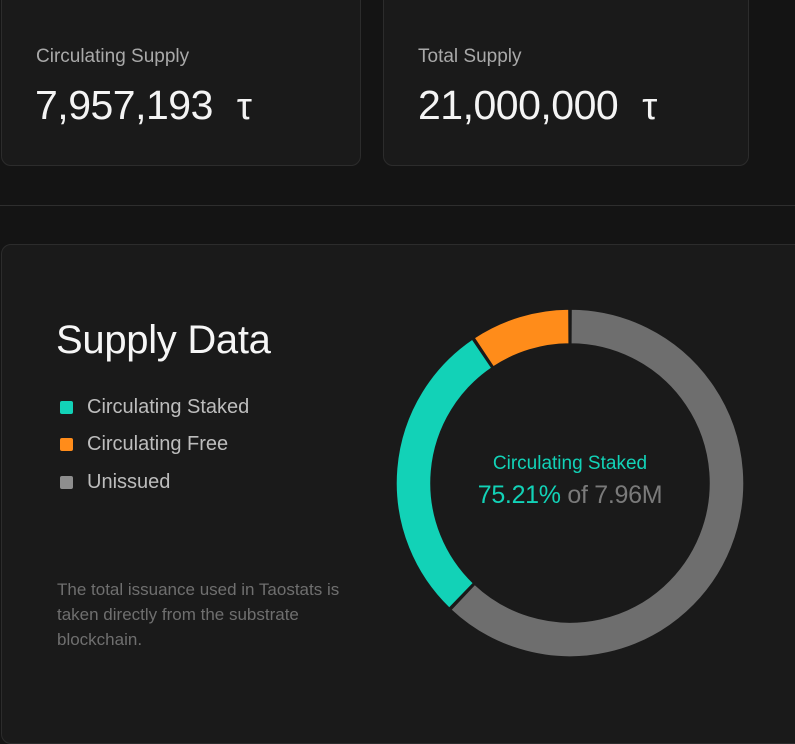  I want to click on circulating-supply-number: 7,957,193, so click(124, 105).